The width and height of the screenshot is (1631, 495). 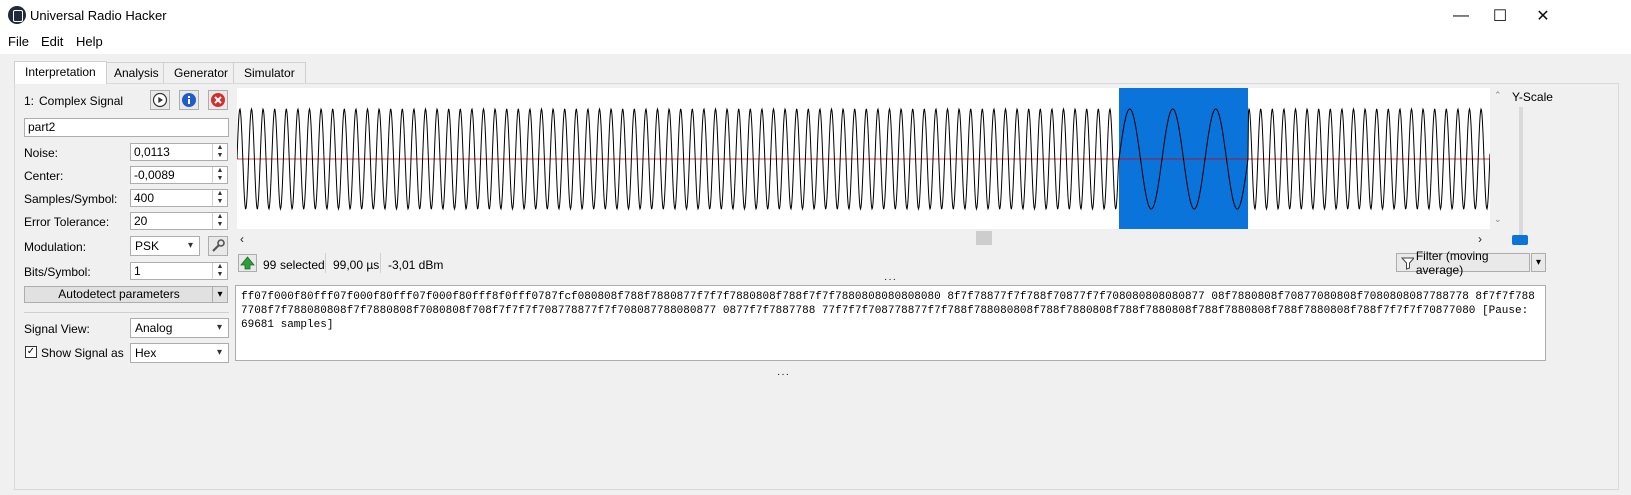 I want to click on title-bar, so click(x=815, y=16).